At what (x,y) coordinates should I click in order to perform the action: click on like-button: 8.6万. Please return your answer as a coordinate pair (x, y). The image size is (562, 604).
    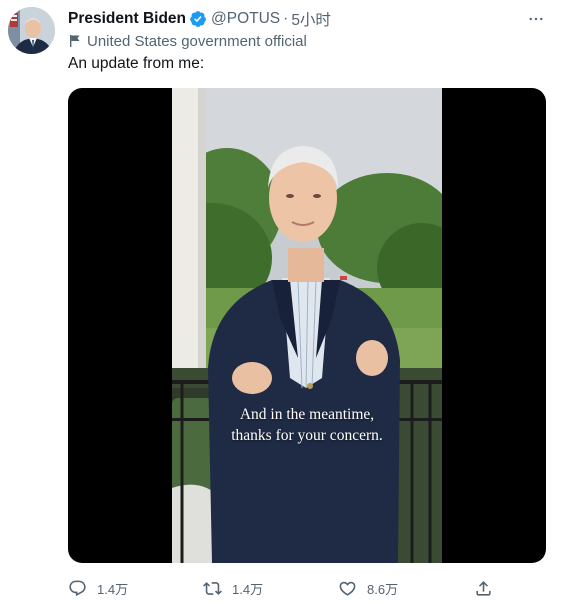
    Looking at the image, I should click on (368, 588).